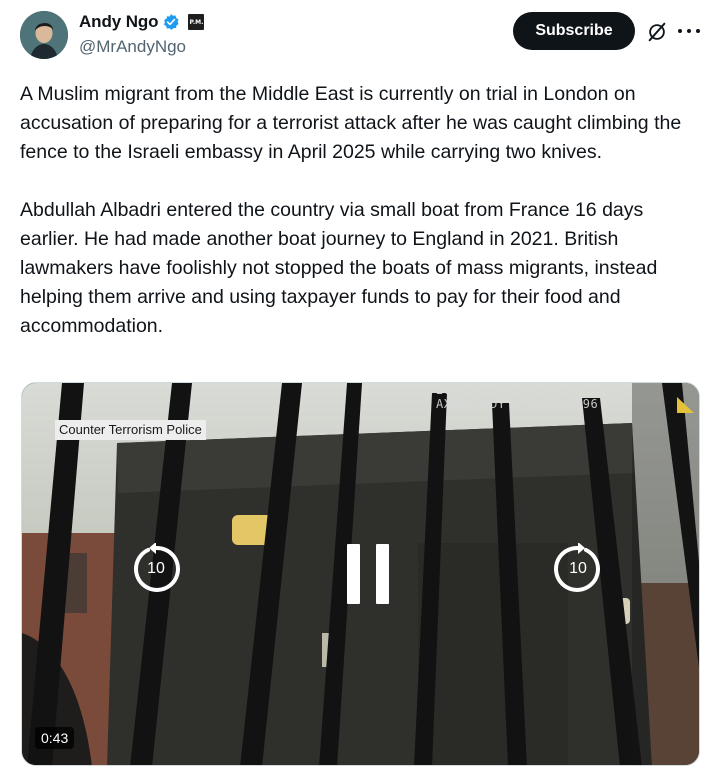 Image resolution: width=722 pixels, height=776 pixels. Describe the element at coordinates (361, 36) in the screenshot. I see `post-header: Andy Ngo P.M. @MrAndyNgo Subscribe` at that location.